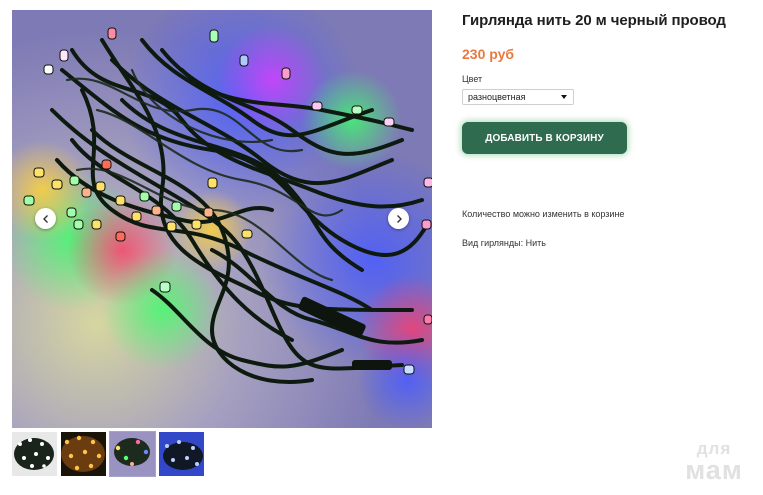  What do you see at coordinates (108, 454) in the screenshot?
I see `thumbnail-strip` at bounding box center [108, 454].